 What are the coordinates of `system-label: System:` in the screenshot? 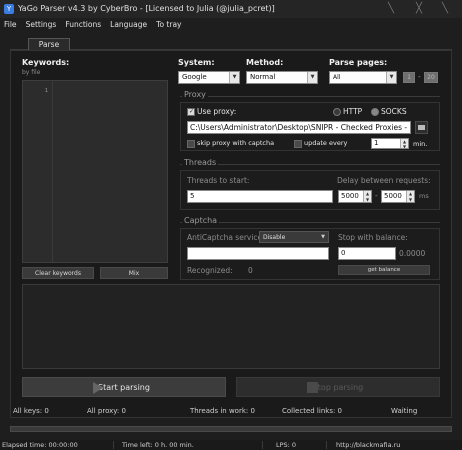 It's located at (196, 62).